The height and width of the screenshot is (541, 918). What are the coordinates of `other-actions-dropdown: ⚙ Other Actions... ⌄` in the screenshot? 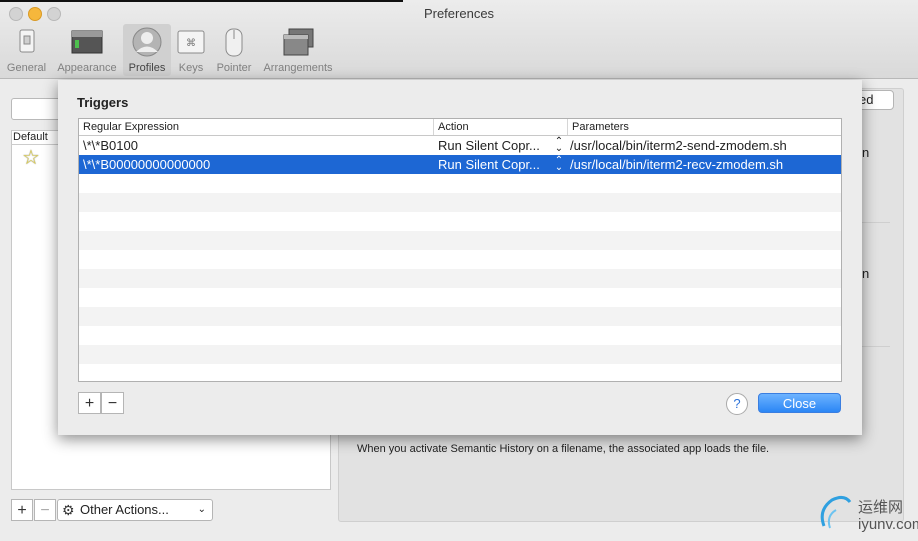 It's located at (135, 510).